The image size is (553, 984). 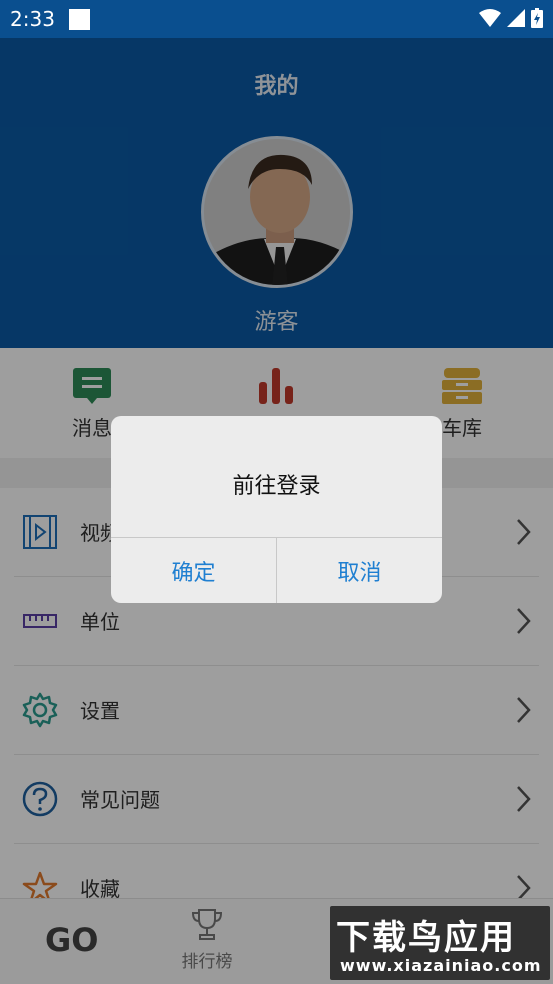 I want to click on battery-icon, so click(x=537, y=18).